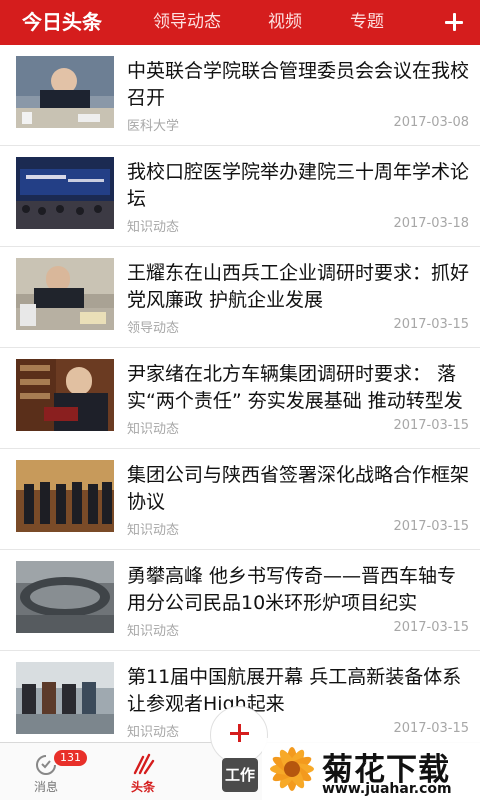 The height and width of the screenshot is (800, 480). Describe the element at coordinates (298, 286) in the screenshot. I see `news-title: 王耀东在山西兵工企业调研时要求：抓好党风廉政 护航企业发展` at that location.